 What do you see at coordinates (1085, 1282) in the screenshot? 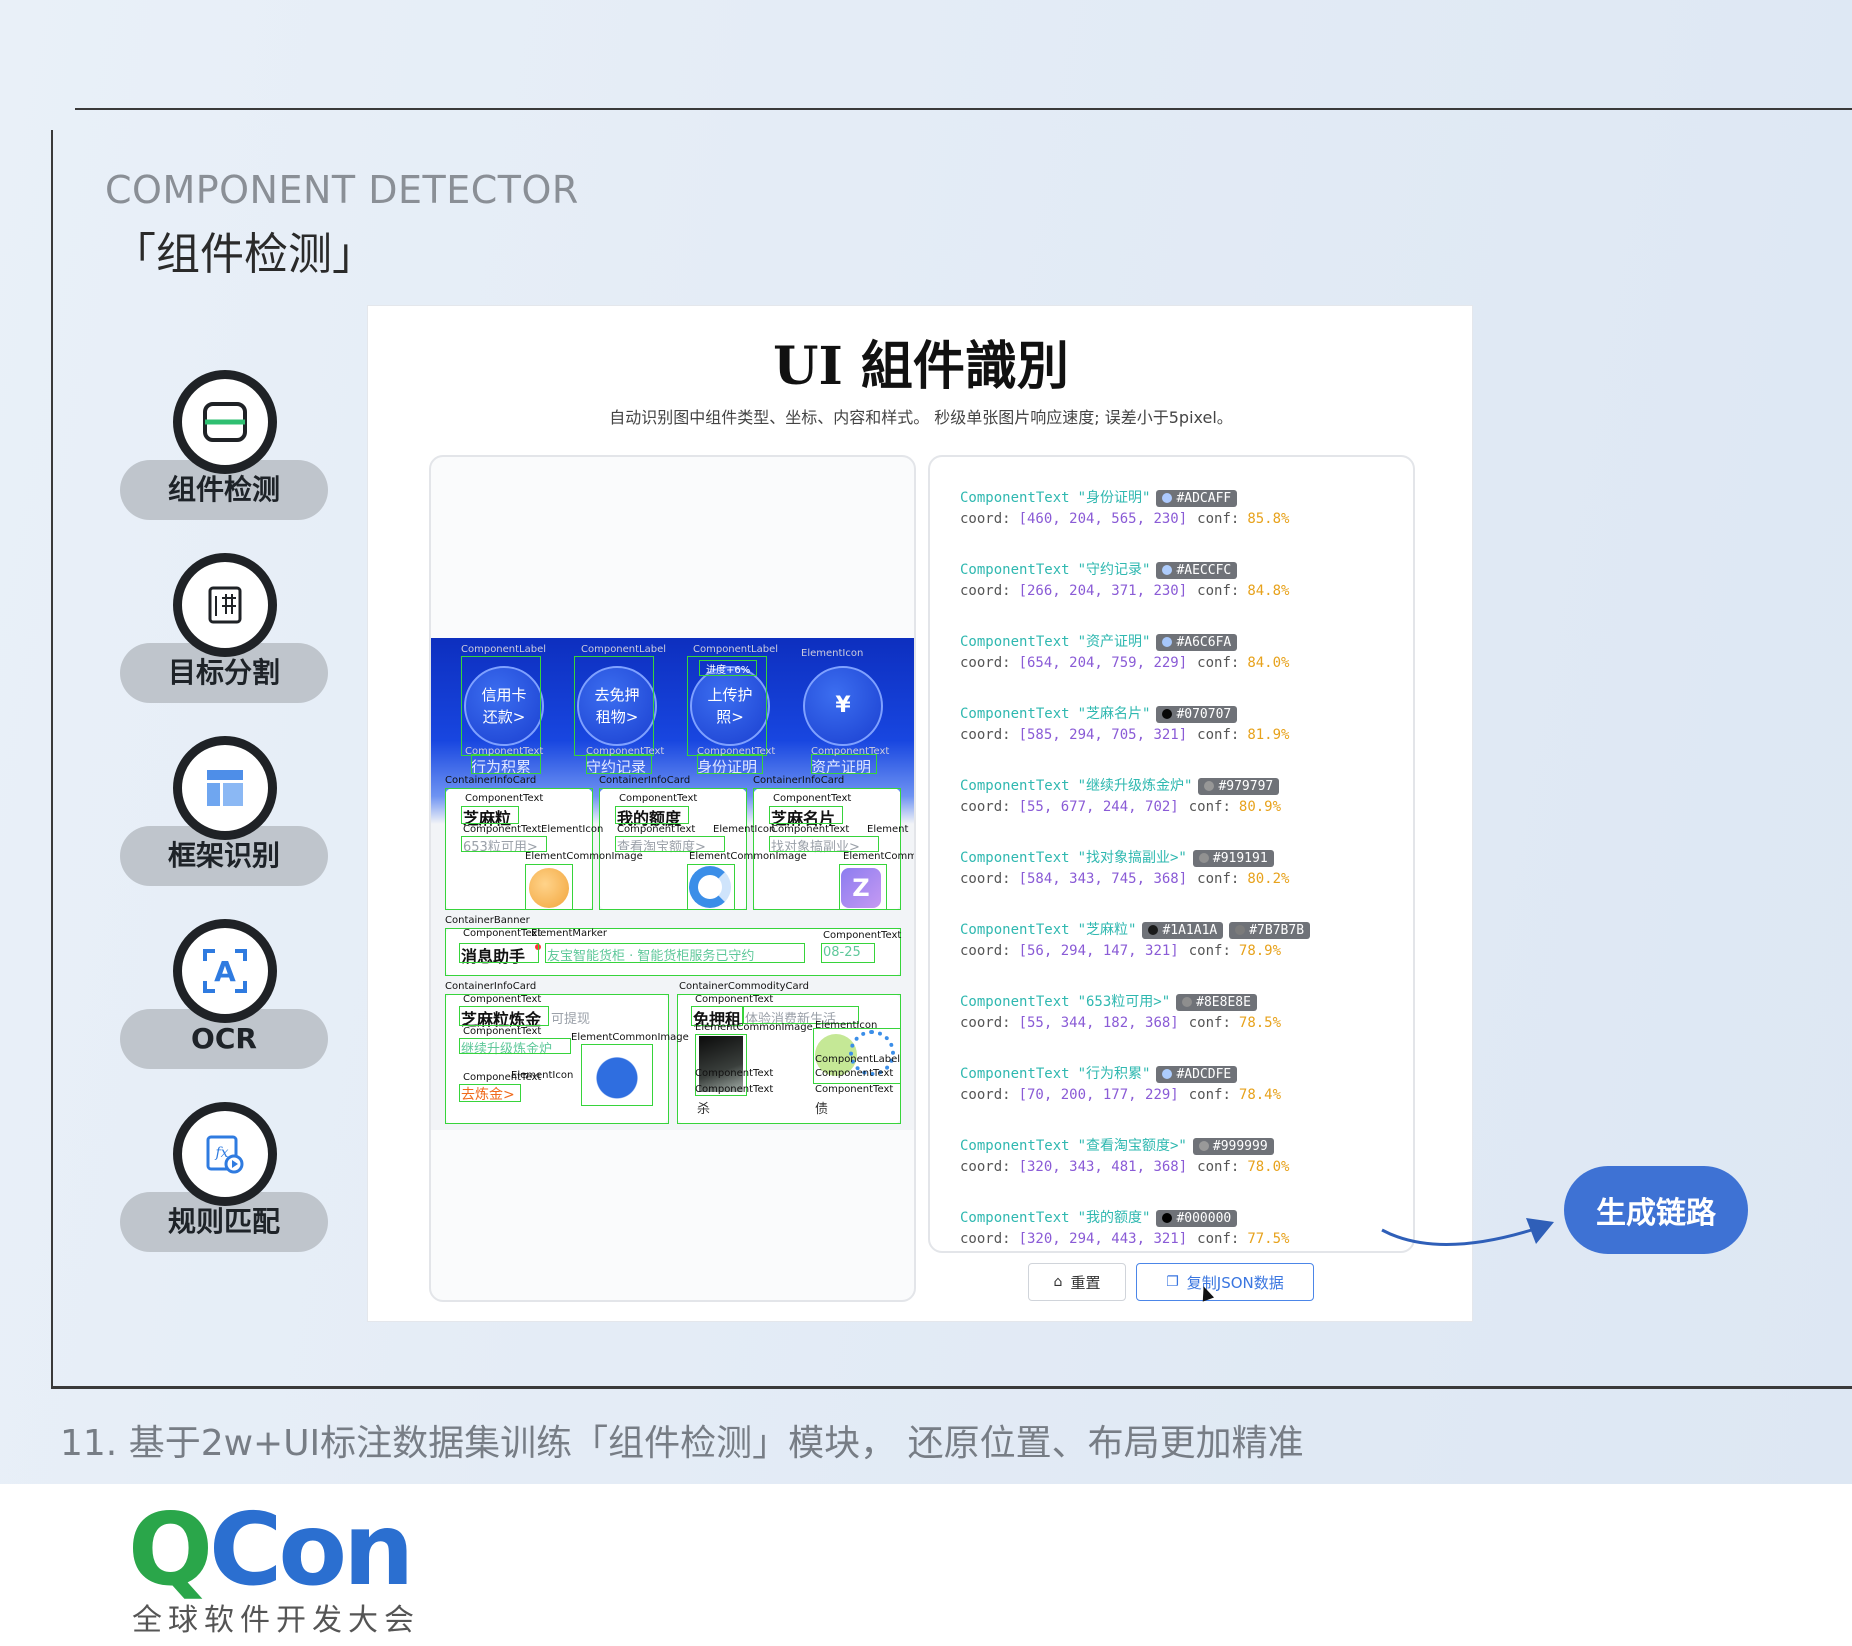
I see `reset-button-label: 重置` at bounding box center [1085, 1282].